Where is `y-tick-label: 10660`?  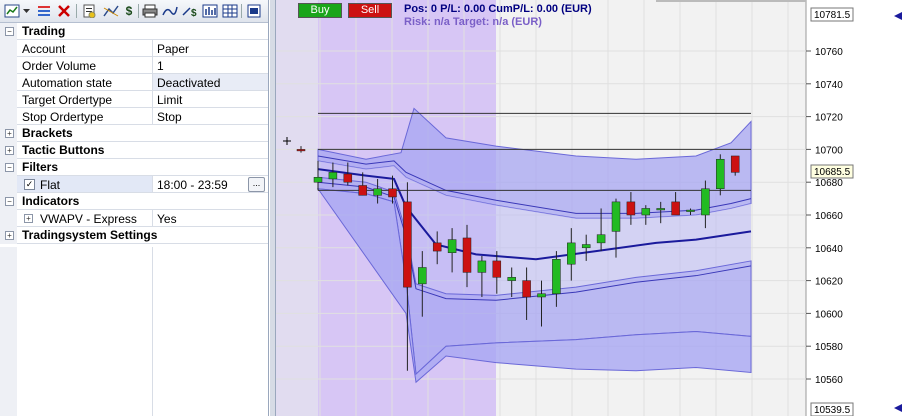
y-tick-label: 10660 is located at coordinates (829, 216).